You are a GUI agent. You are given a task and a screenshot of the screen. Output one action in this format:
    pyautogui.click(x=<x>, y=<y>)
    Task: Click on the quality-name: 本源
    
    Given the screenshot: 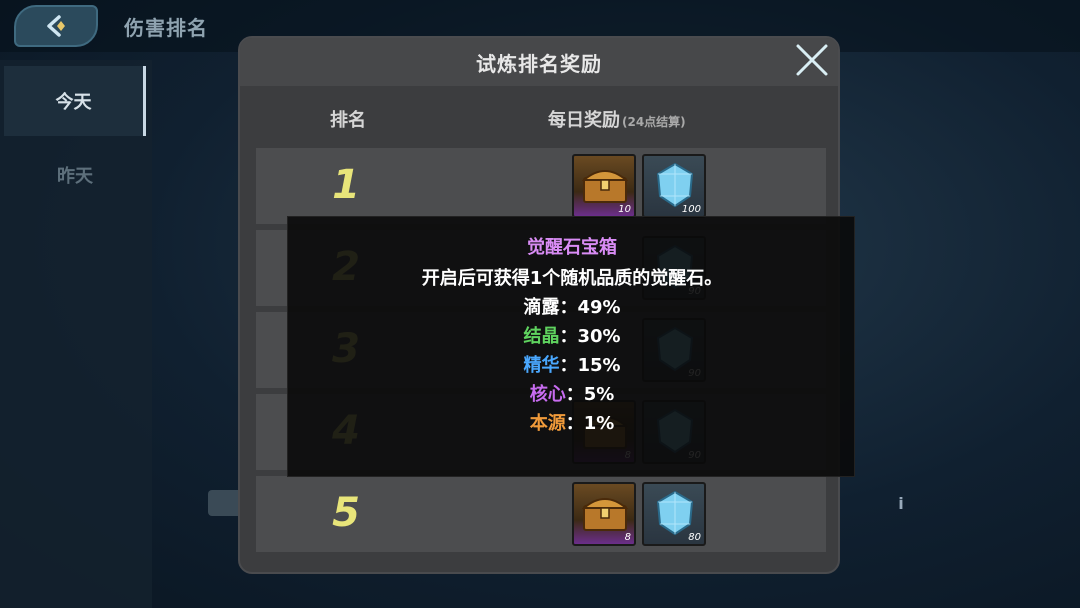 What is the action you would take?
    pyautogui.click(x=547, y=423)
    